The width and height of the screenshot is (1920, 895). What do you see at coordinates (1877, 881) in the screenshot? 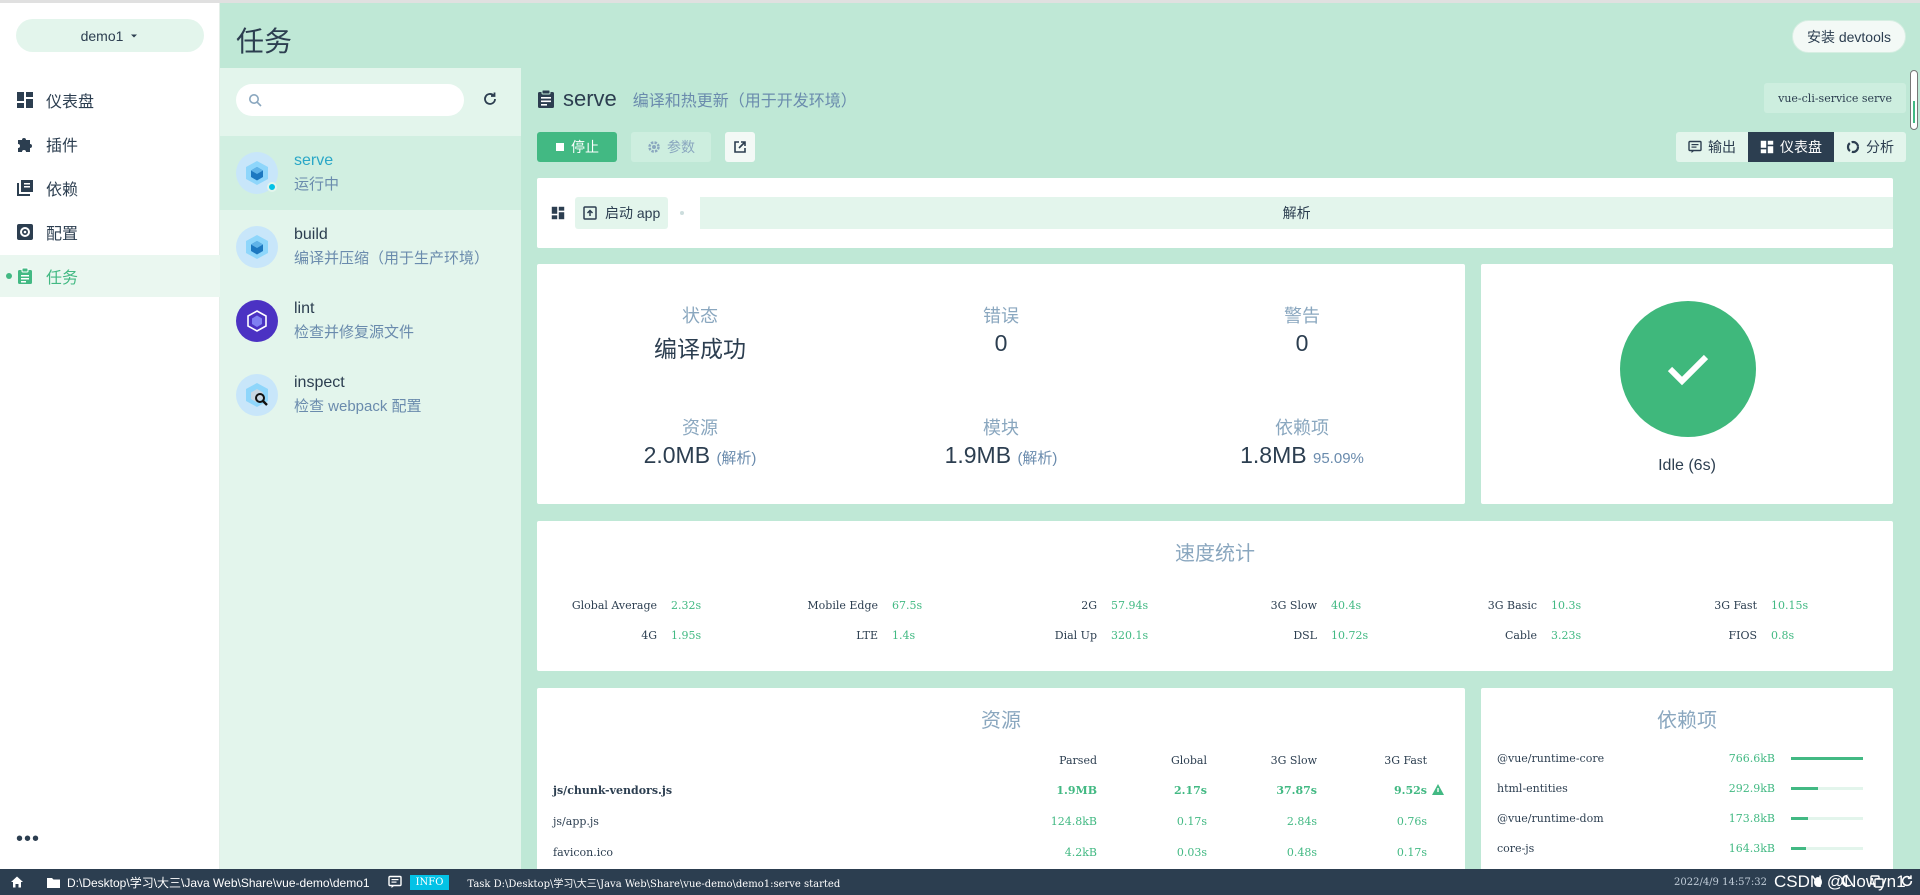
I see `translate-icon` at bounding box center [1877, 881].